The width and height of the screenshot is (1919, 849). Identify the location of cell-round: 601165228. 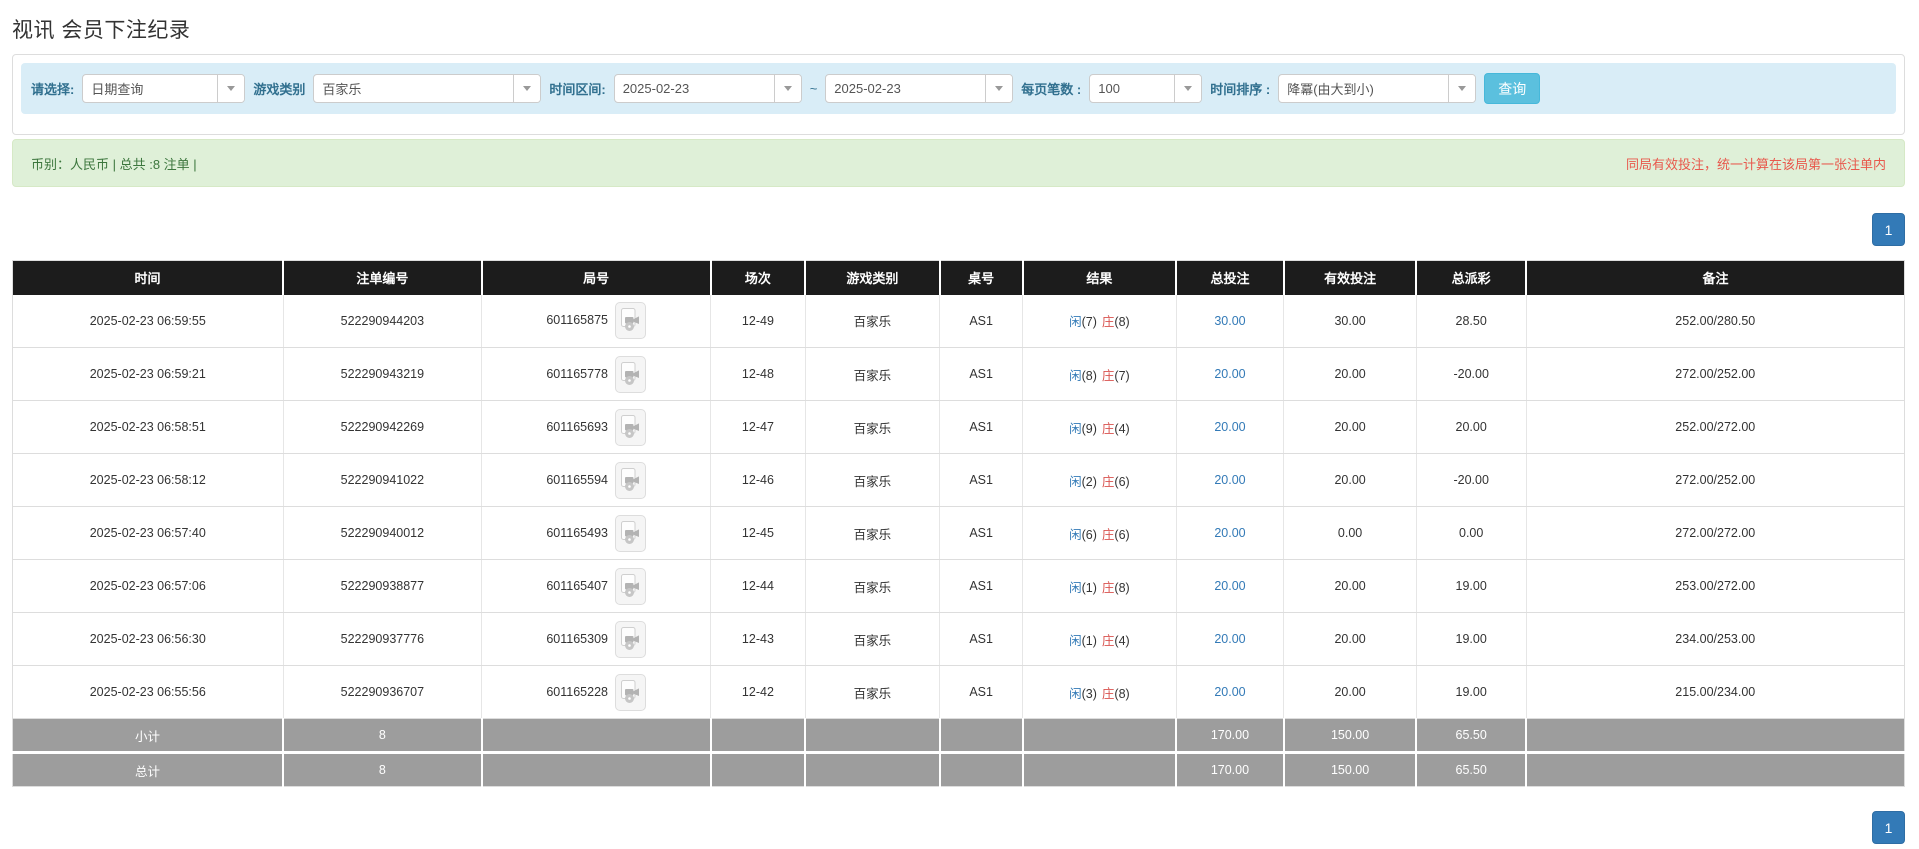
(596, 692).